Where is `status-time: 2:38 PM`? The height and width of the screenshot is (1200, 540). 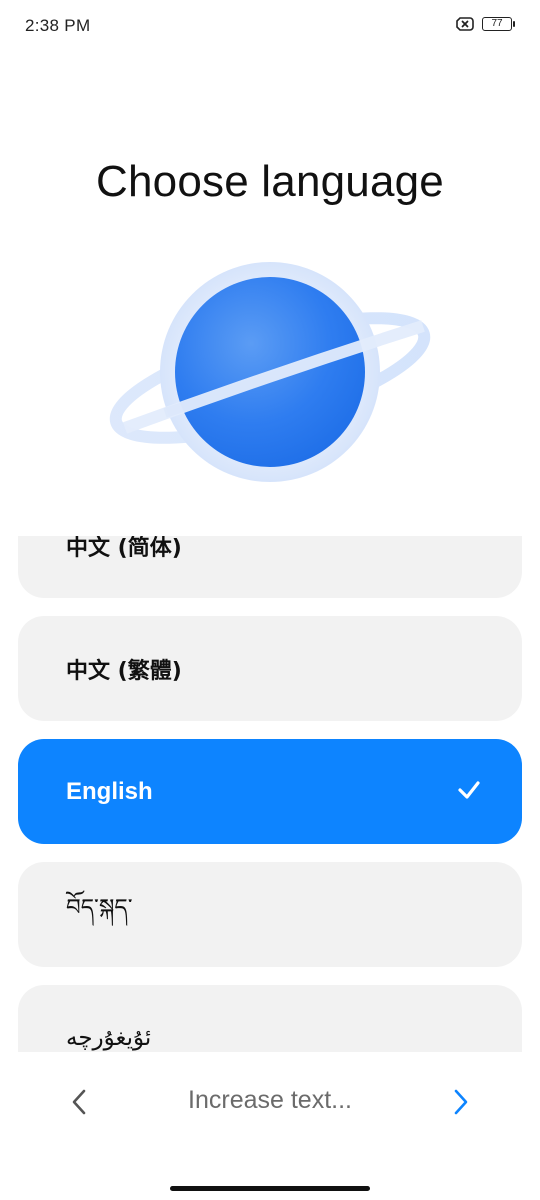 status-time: 2:38 PM is located at coordinates (58, 25).